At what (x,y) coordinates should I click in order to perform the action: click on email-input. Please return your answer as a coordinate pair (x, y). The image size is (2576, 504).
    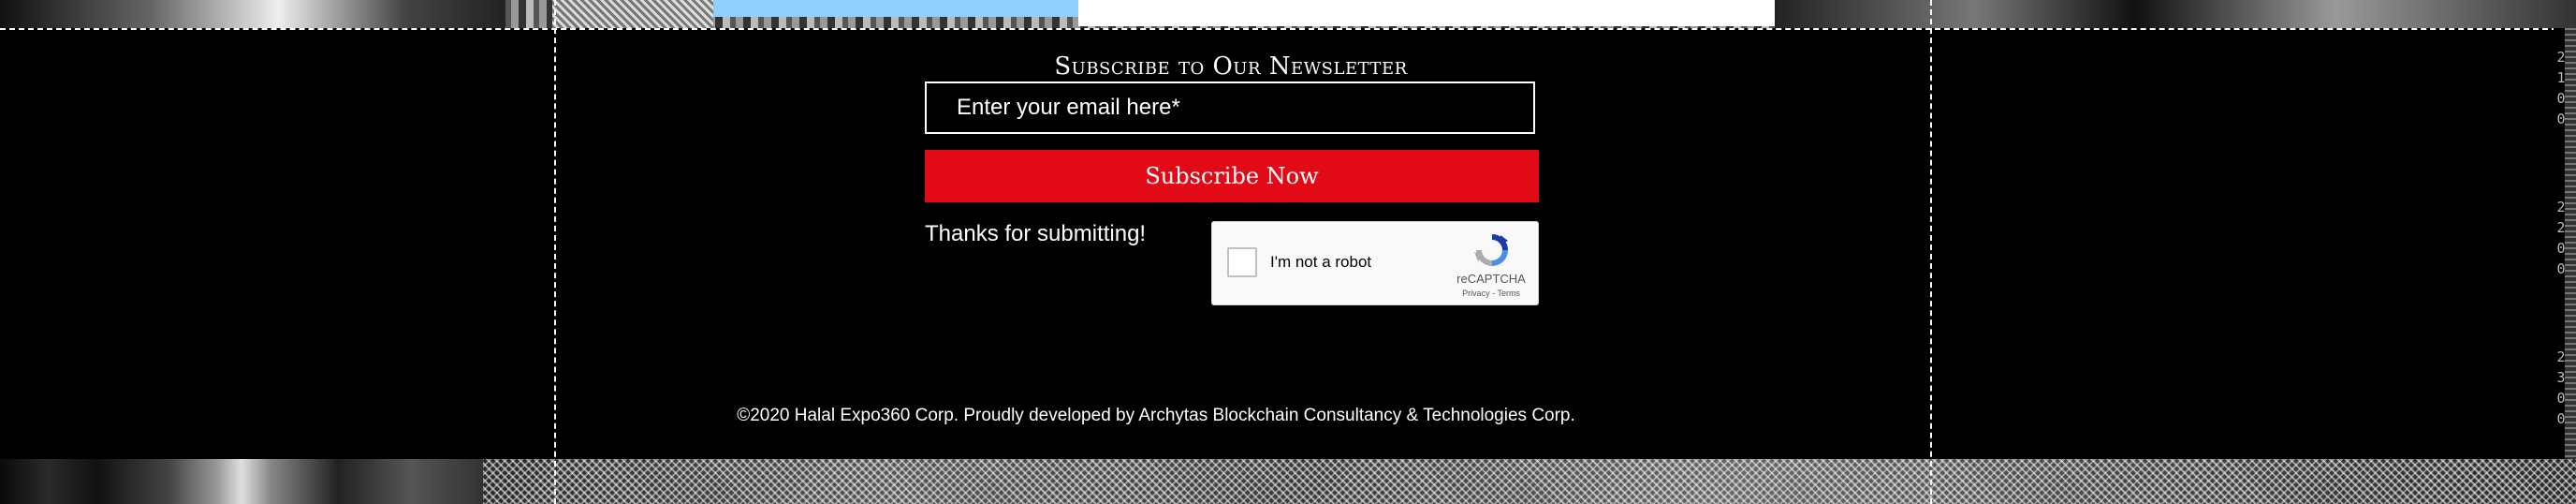
    Looking at the image, I should click on (1230, 107).